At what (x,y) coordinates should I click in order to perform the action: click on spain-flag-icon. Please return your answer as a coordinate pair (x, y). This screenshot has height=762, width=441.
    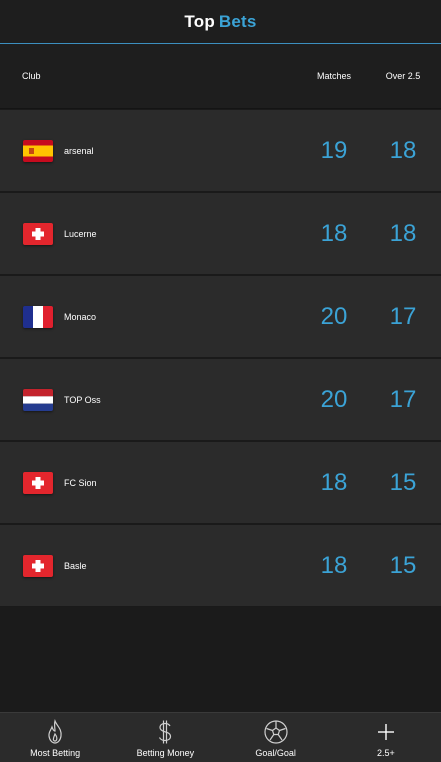
    Looking at the image, I should click on (38, 150).